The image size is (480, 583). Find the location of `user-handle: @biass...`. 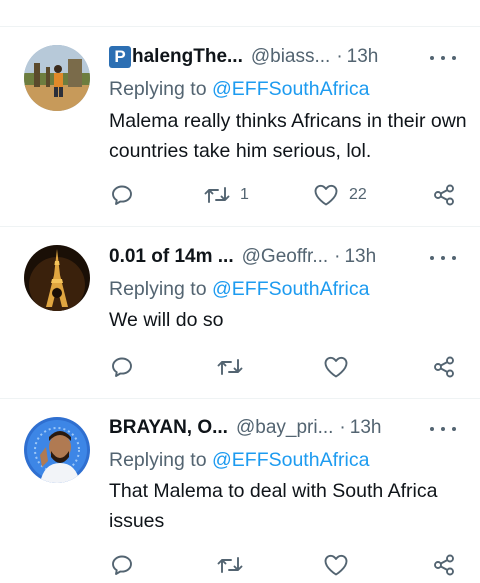

user-handle: @biass... is located at coordinates (290, 57).